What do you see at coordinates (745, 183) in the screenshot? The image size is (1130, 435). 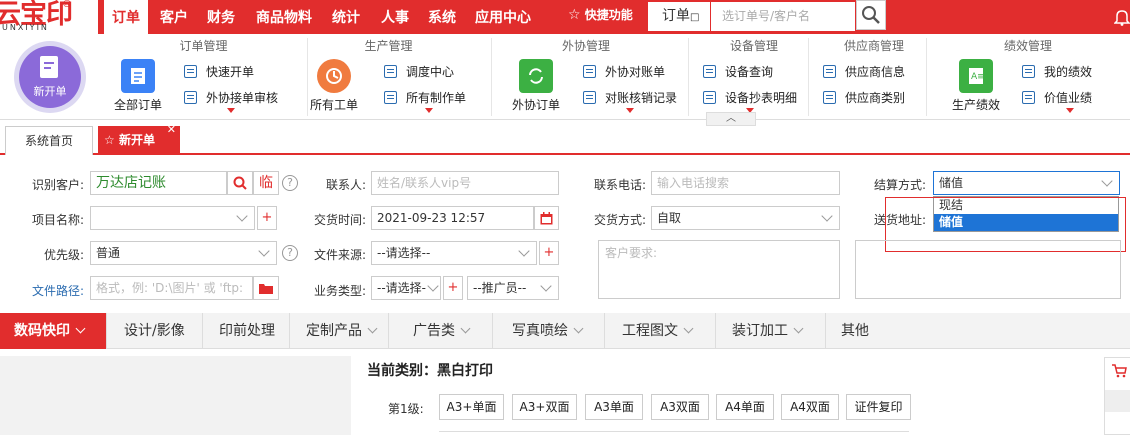 I see `phone-input: 输入电话搜索` at bounding box center [745, 183].